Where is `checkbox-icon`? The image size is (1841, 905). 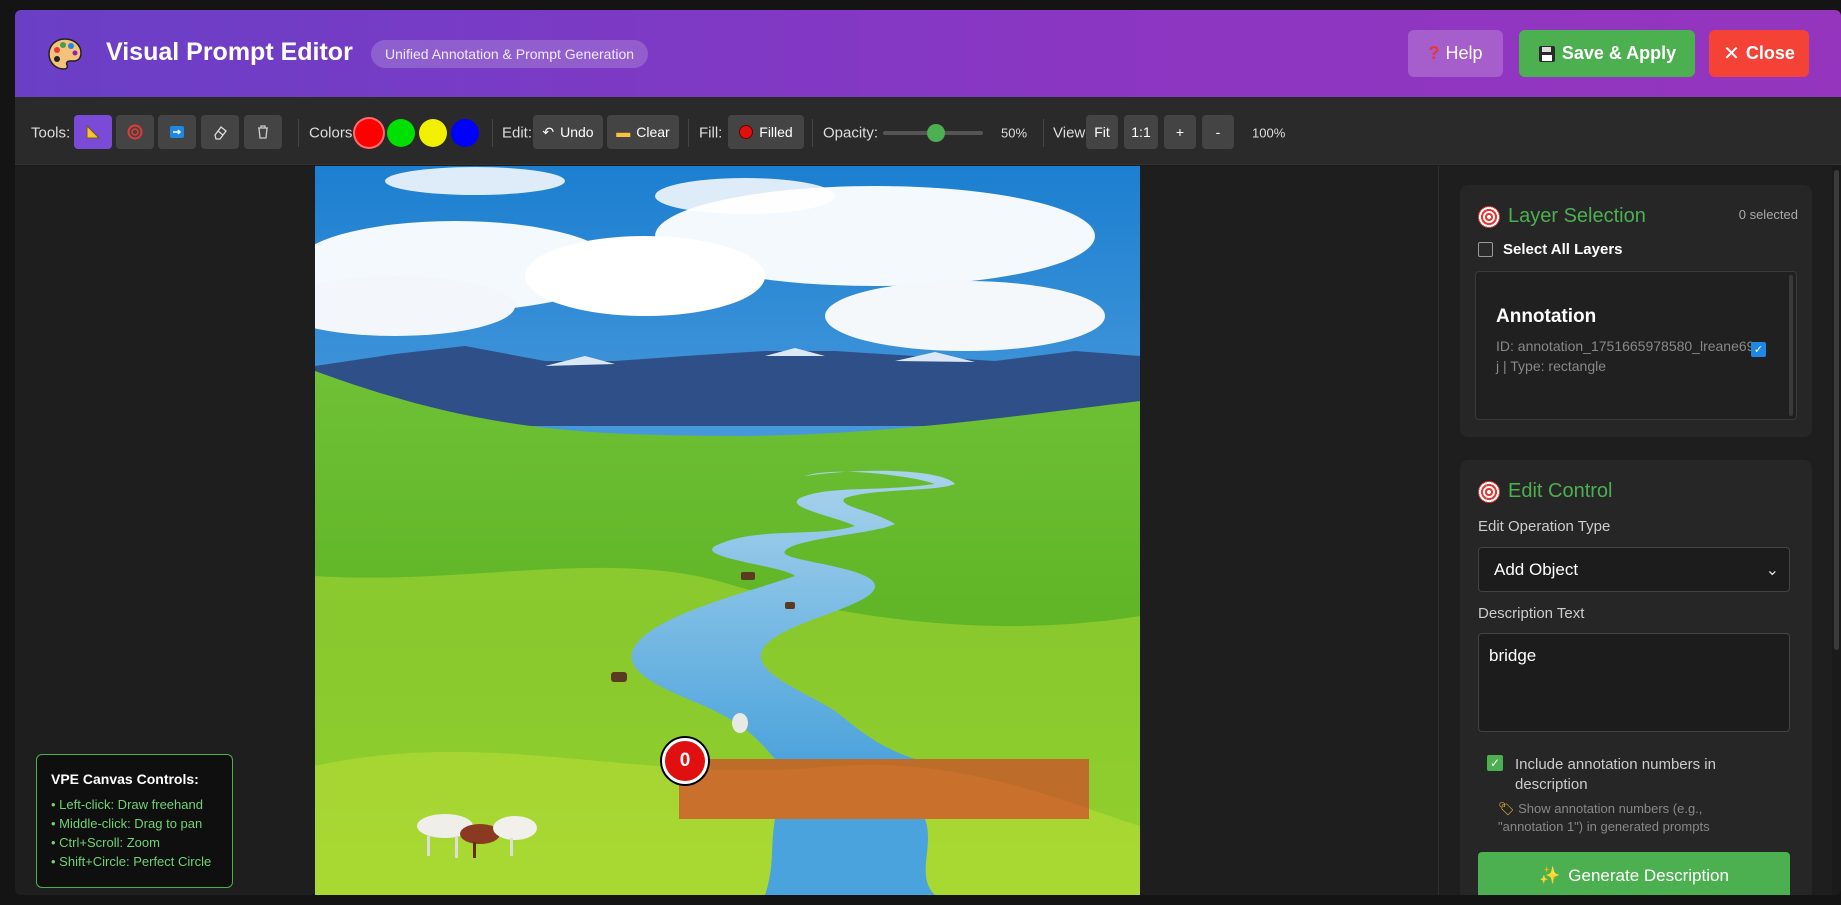
checkbox-icon is located at coordinates (1485, 249).